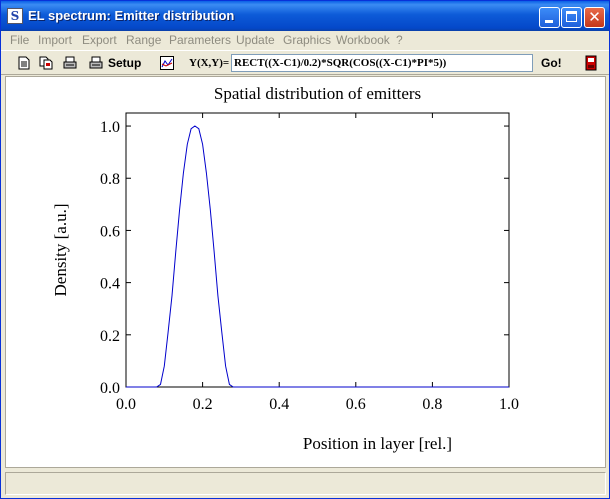  I want to click on setup-button: Setup, so click(124, 63).